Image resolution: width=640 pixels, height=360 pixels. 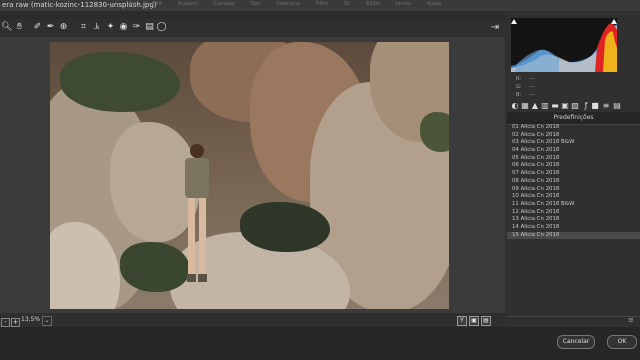 I want to click on zoom-out-button: -, so click(x=5, y=322).